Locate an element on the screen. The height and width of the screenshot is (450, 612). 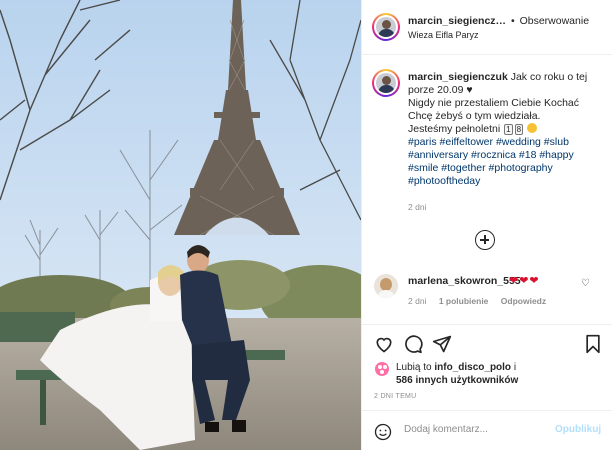
comment-input is located at coordinates (474, 429).